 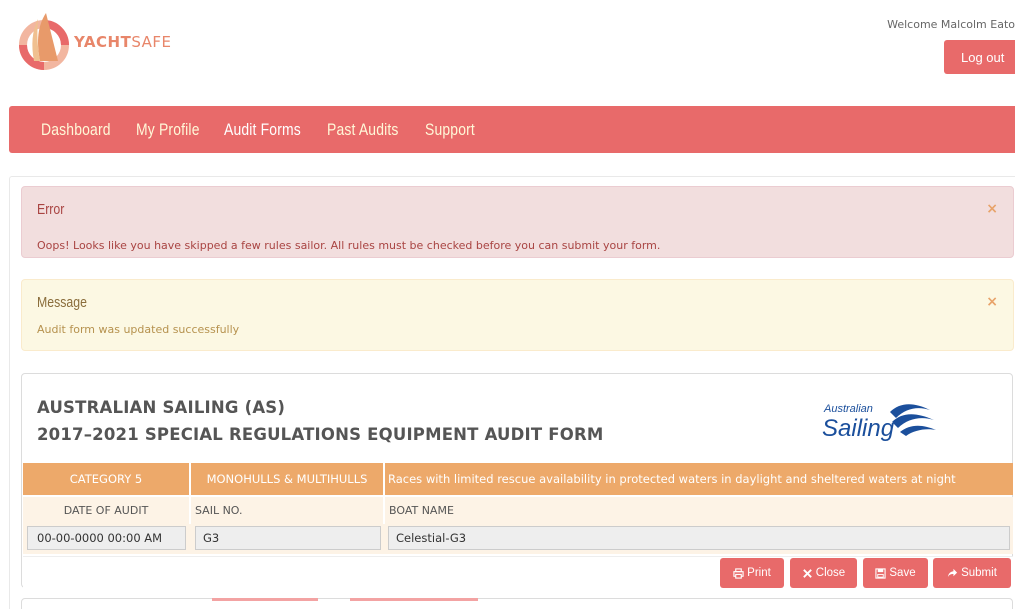 What do you see at coordinates (830, 573) in the screenshot?
I see `close-label: Close` at bounding box center [830, 573].